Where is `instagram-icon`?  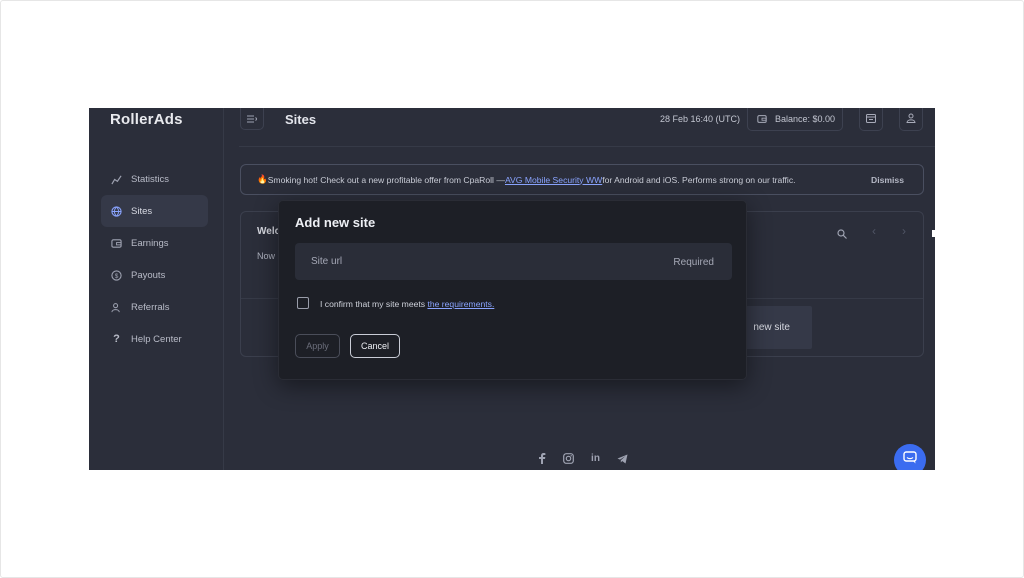 instagram-icon is located at coordinates (568, 458).